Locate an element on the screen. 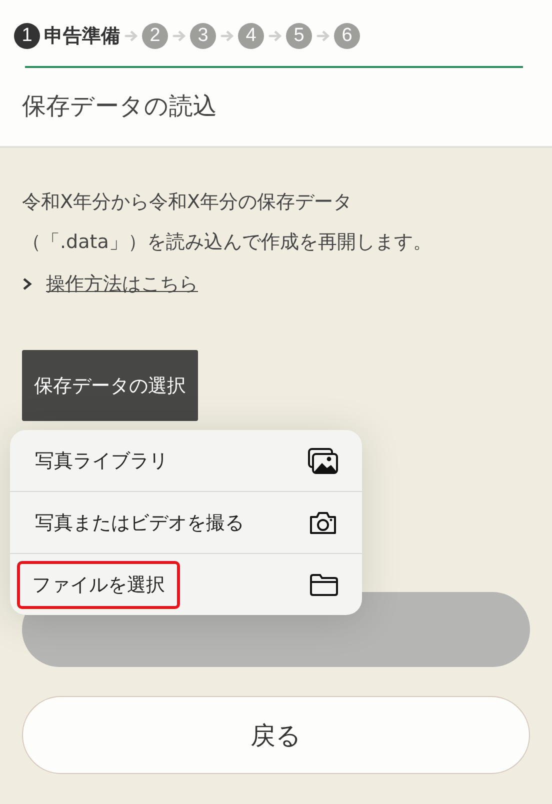 The image size is (552, 804). step-number: 2 is located at coordinates (155, 36).